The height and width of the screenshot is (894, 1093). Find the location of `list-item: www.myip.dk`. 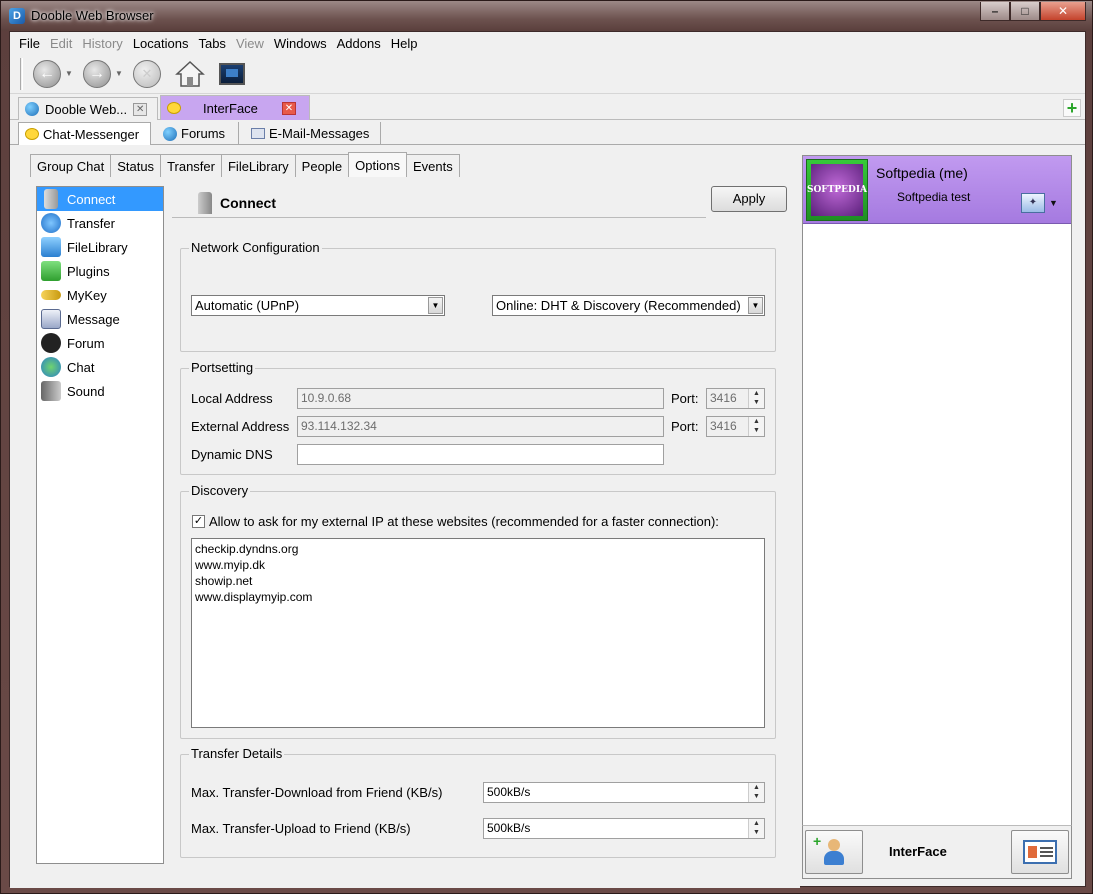

list-item: www.myip.dk is located at coordinates (230, 565).